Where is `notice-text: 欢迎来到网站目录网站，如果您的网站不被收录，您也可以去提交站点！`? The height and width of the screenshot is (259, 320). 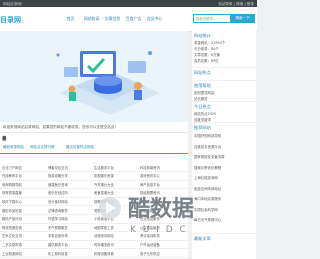 notice-text: 欢迎来到网站目录网站，如果您的网站不被收录，您也可以去提交站点！ is located at coordinates (60, 127).